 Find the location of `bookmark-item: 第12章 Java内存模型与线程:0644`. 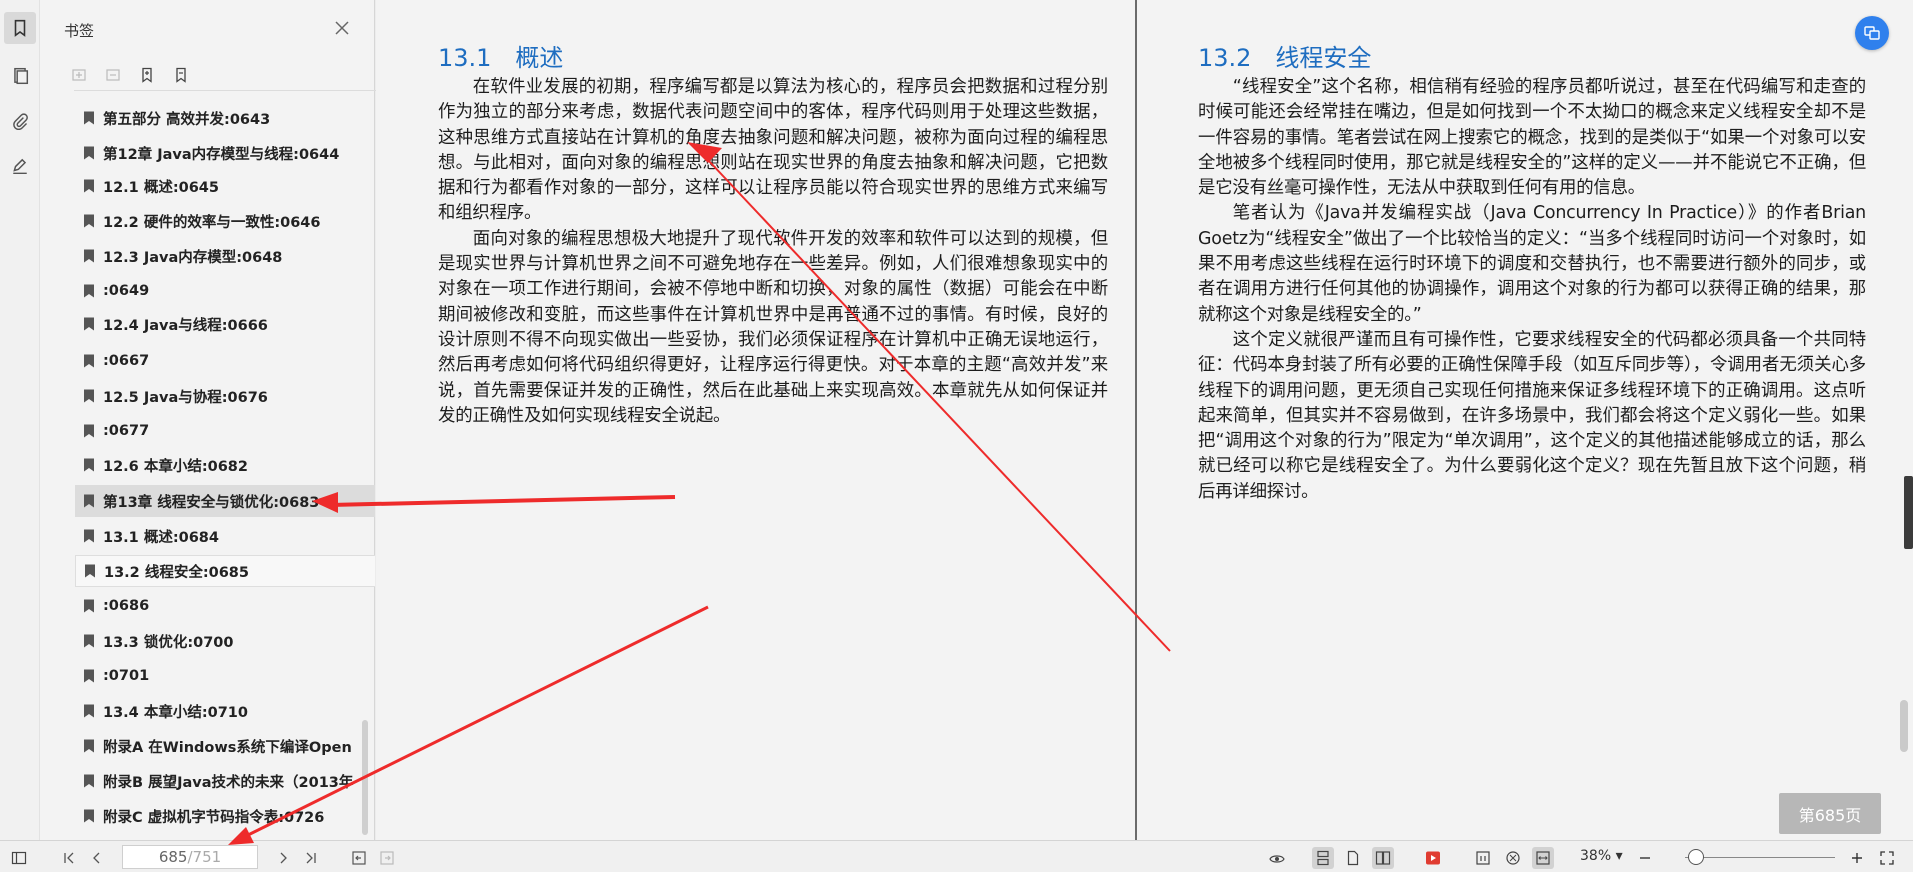

bookmark-item: 第12章 Java内存模型与线程:0644 is located at coordinates (225, 153).